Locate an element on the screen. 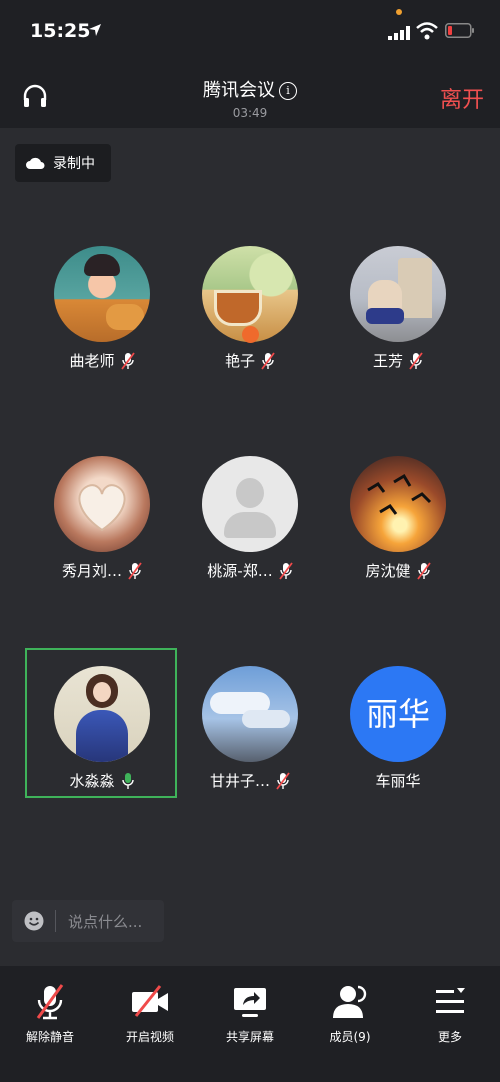  host-badge-icon is located at coordinates (250, 334).